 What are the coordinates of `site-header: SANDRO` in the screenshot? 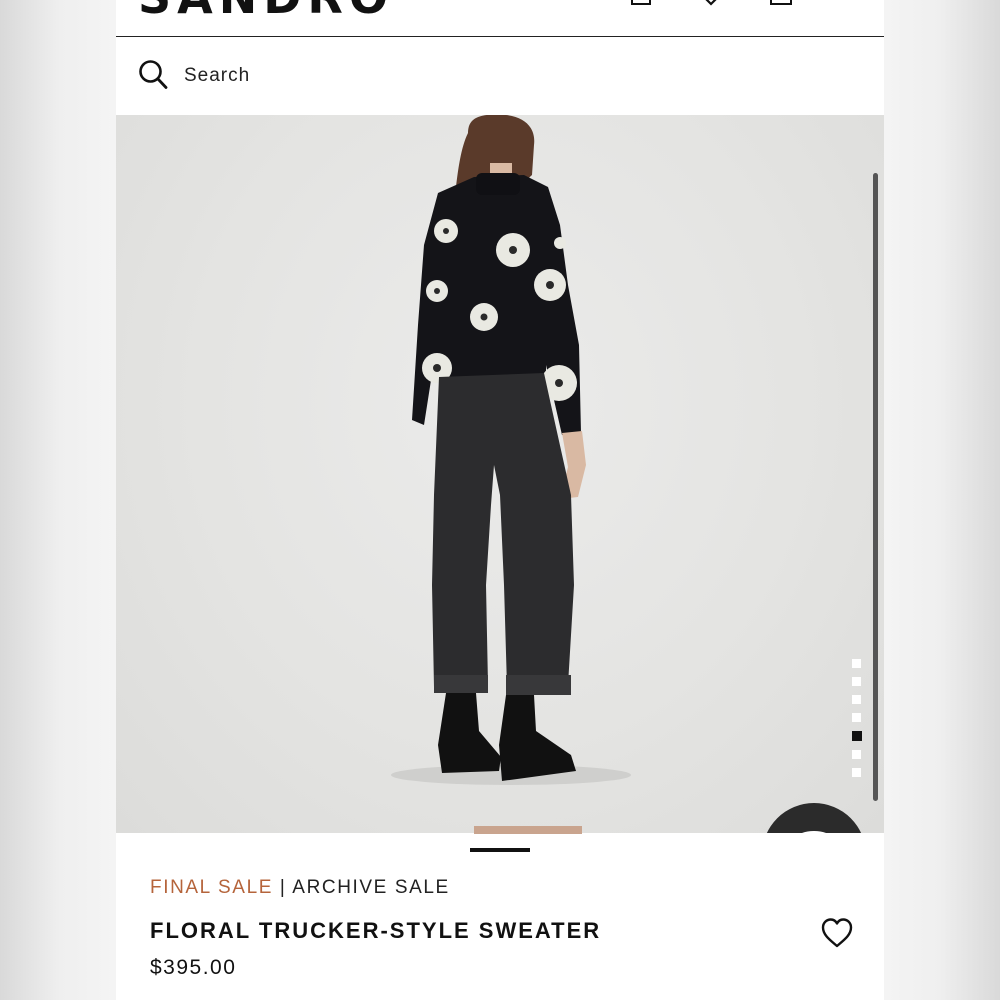 It's located at (500, 18).